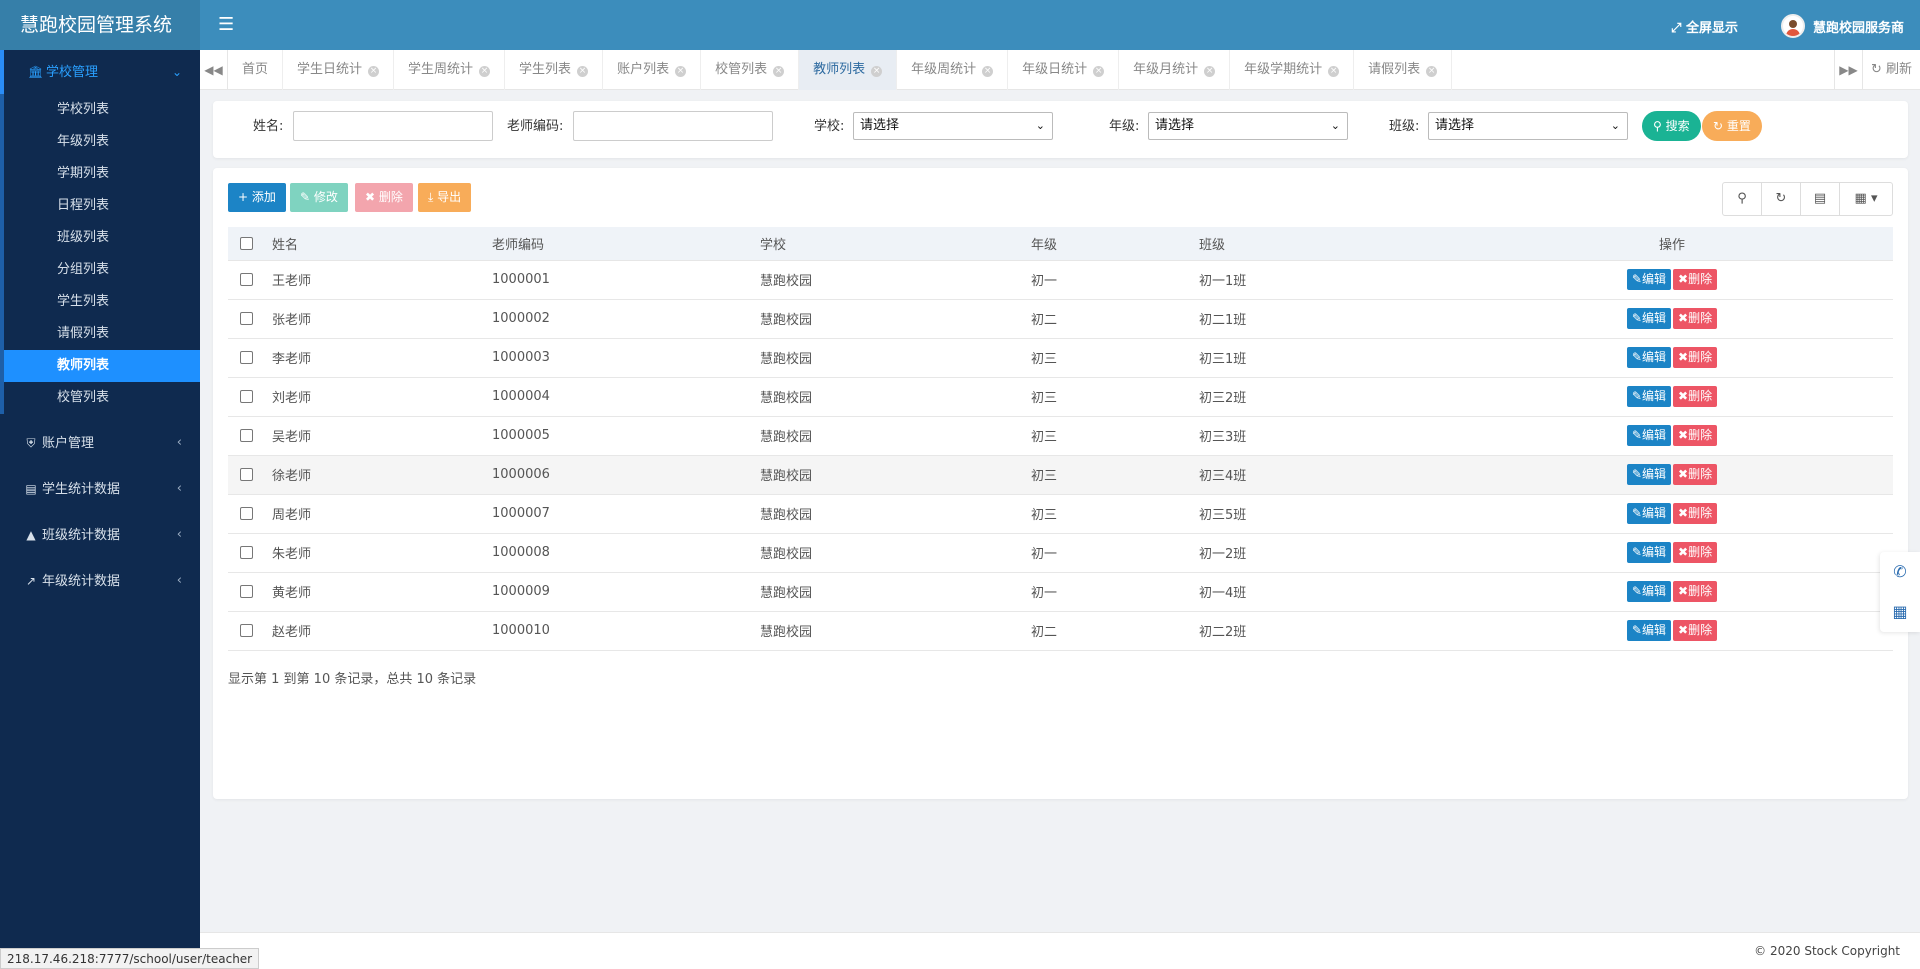  I want to click on tab-scroll-right-button: ▶▶, so click(1848, 70).